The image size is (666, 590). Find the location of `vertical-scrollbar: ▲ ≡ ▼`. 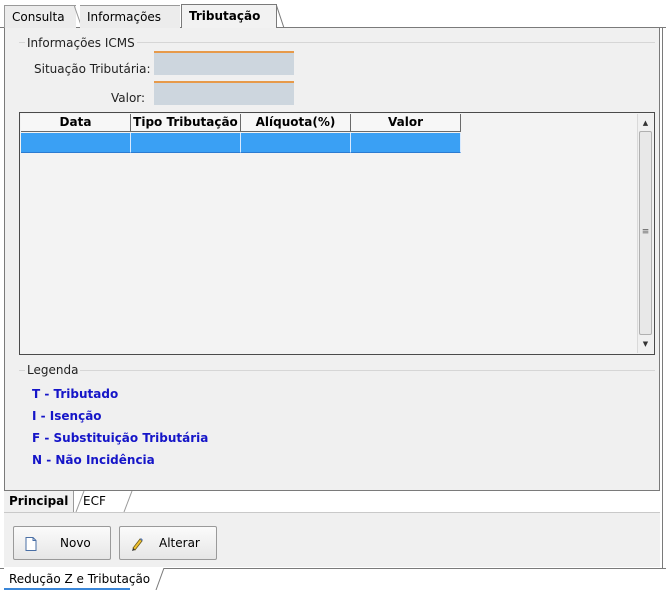

vertical-scrollbar: ▲ ≡ ▼ is located at coordinates (645, 233).